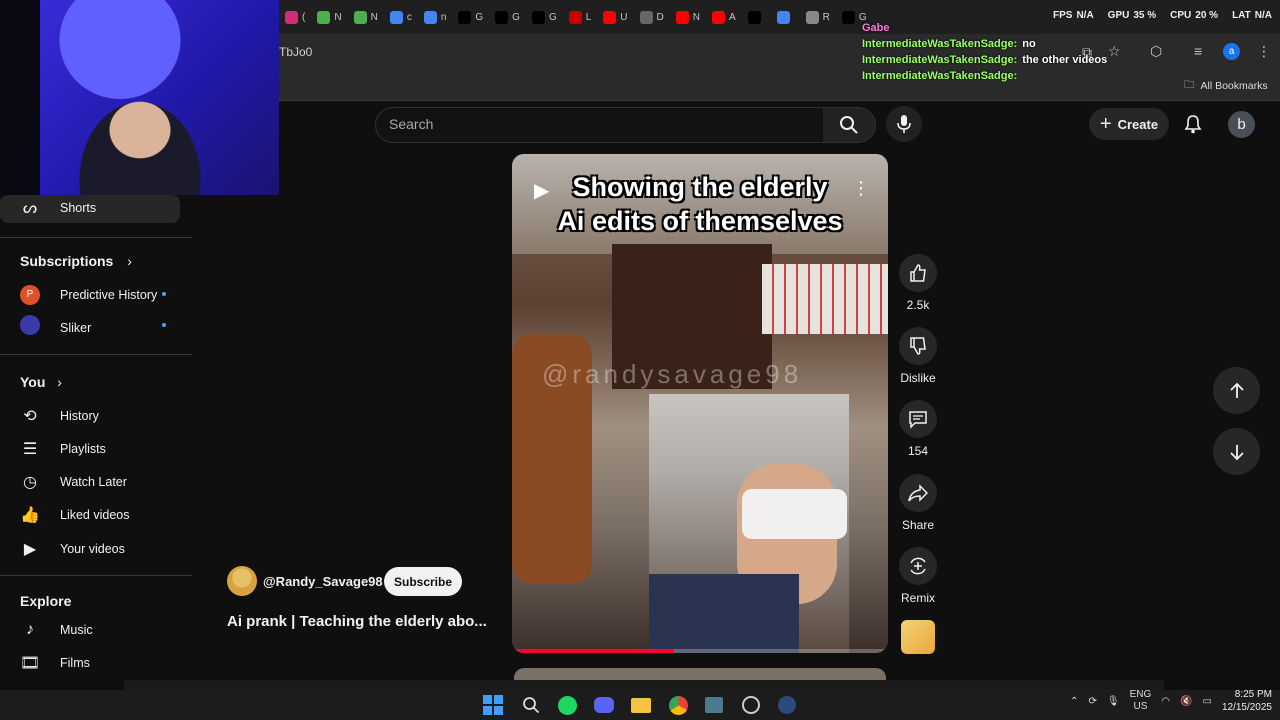 The width and height of the screenshot is (1280, 720). I want to click on spotify-icon, so click(567, 705).